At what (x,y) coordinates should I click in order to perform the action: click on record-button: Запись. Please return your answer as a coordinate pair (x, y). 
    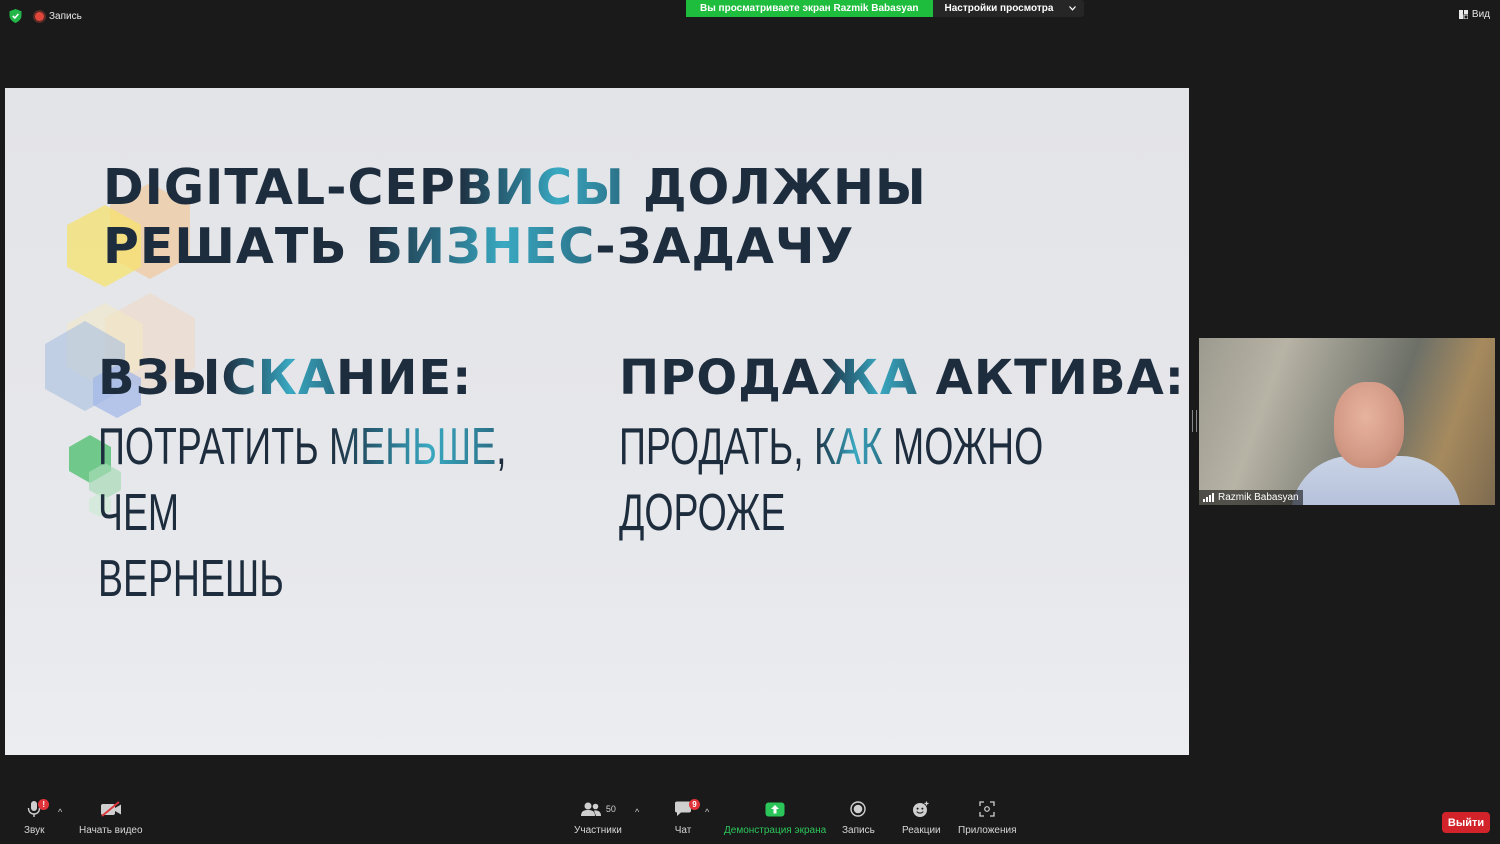
    Looking at the image, I should click on (858, 815).